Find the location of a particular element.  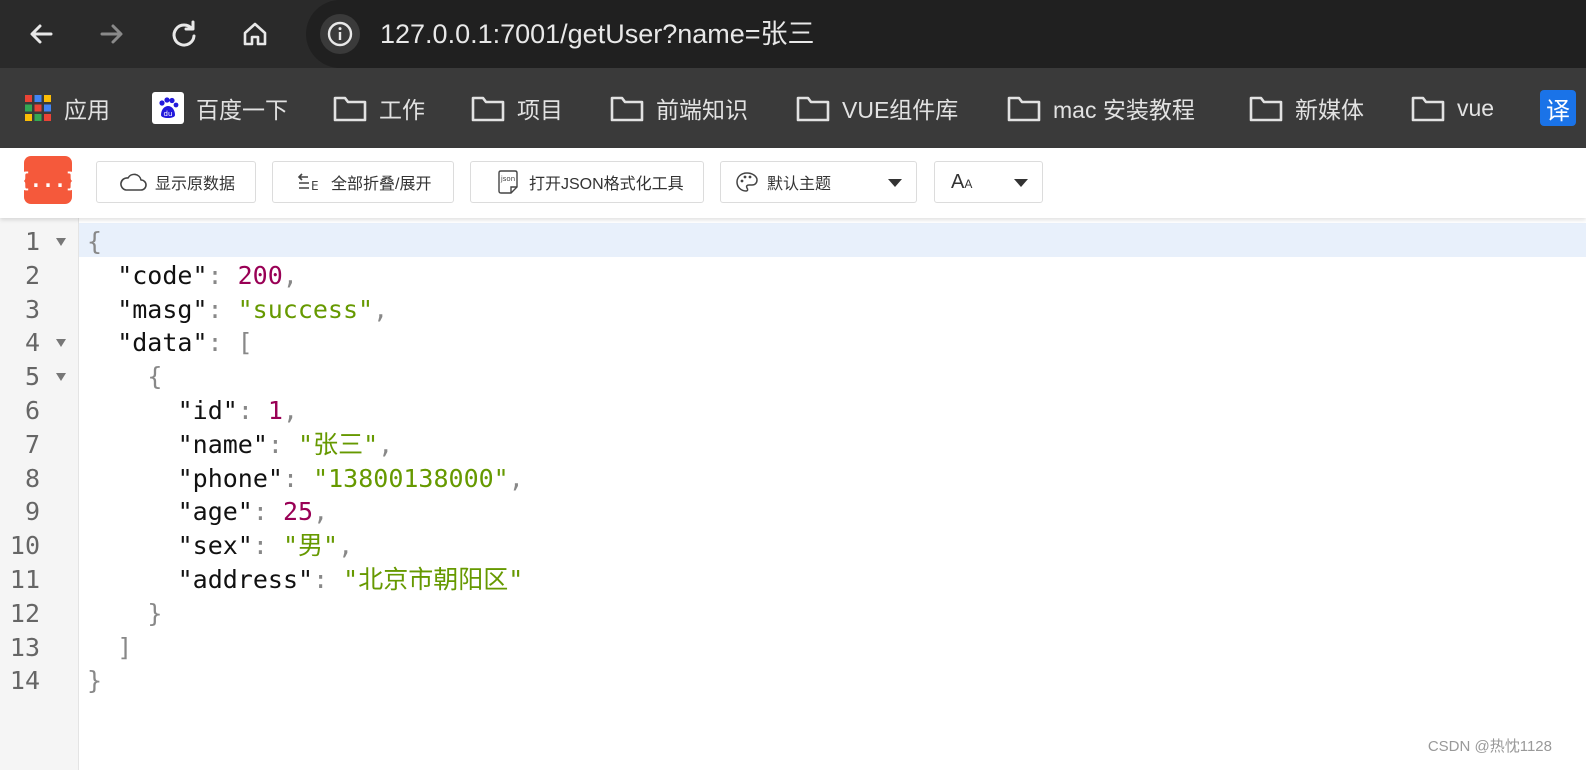

theme-select: 默认主题 is located at coordinates (818, 182).